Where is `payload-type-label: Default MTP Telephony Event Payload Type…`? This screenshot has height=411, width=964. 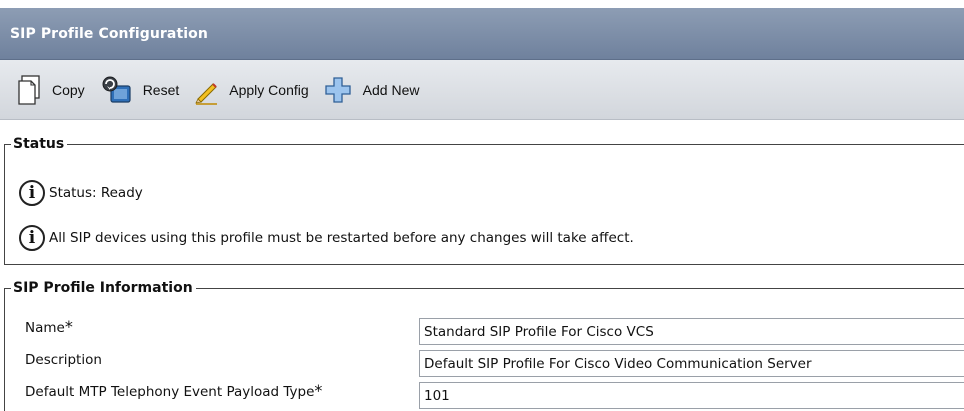
payload-type-label: Default MTP Telephony Event Payload Type… is located at coordinates (174, 390).